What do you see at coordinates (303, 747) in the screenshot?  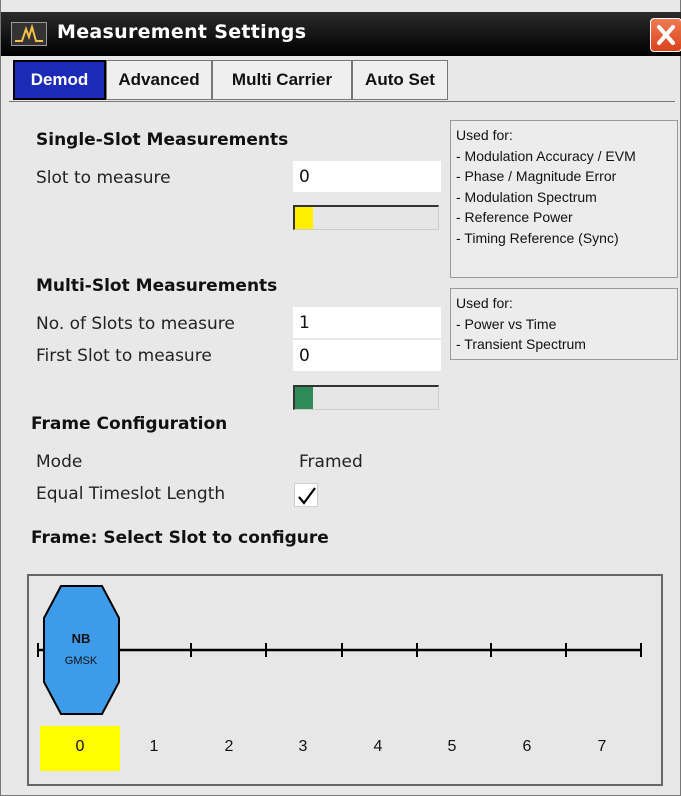 I see `slot-number-3: 3` at bounding box center [303, 747].